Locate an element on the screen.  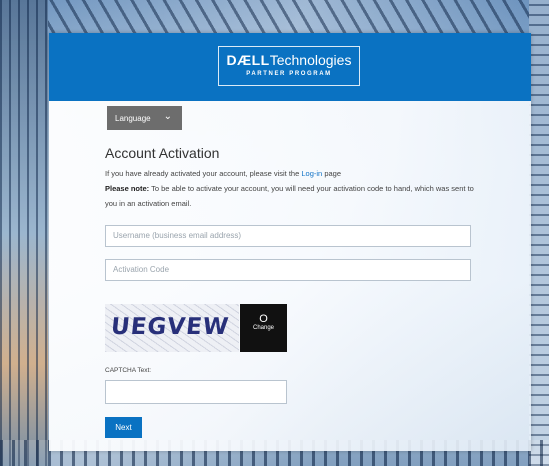
captcha-input is located at coordinates (196, 392).